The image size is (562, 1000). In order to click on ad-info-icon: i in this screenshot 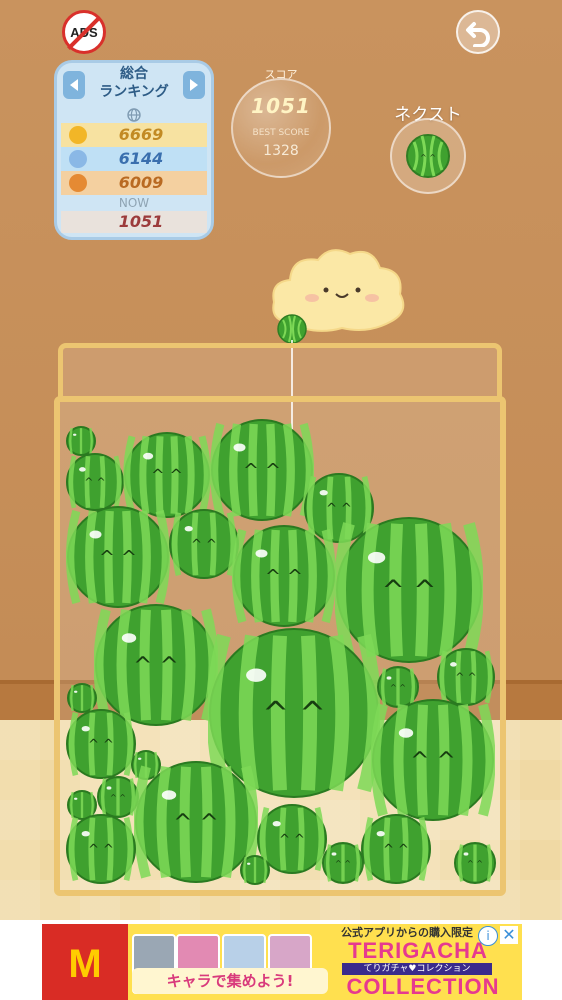, I will do `click(488, 936)`.